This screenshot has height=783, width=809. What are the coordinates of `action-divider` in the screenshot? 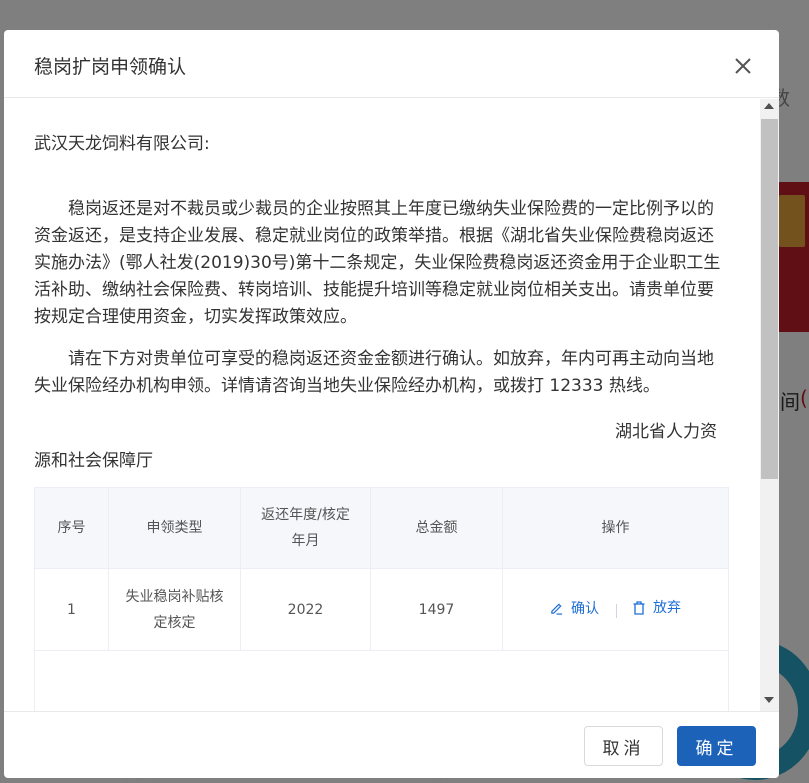 It's located at (616, 611).